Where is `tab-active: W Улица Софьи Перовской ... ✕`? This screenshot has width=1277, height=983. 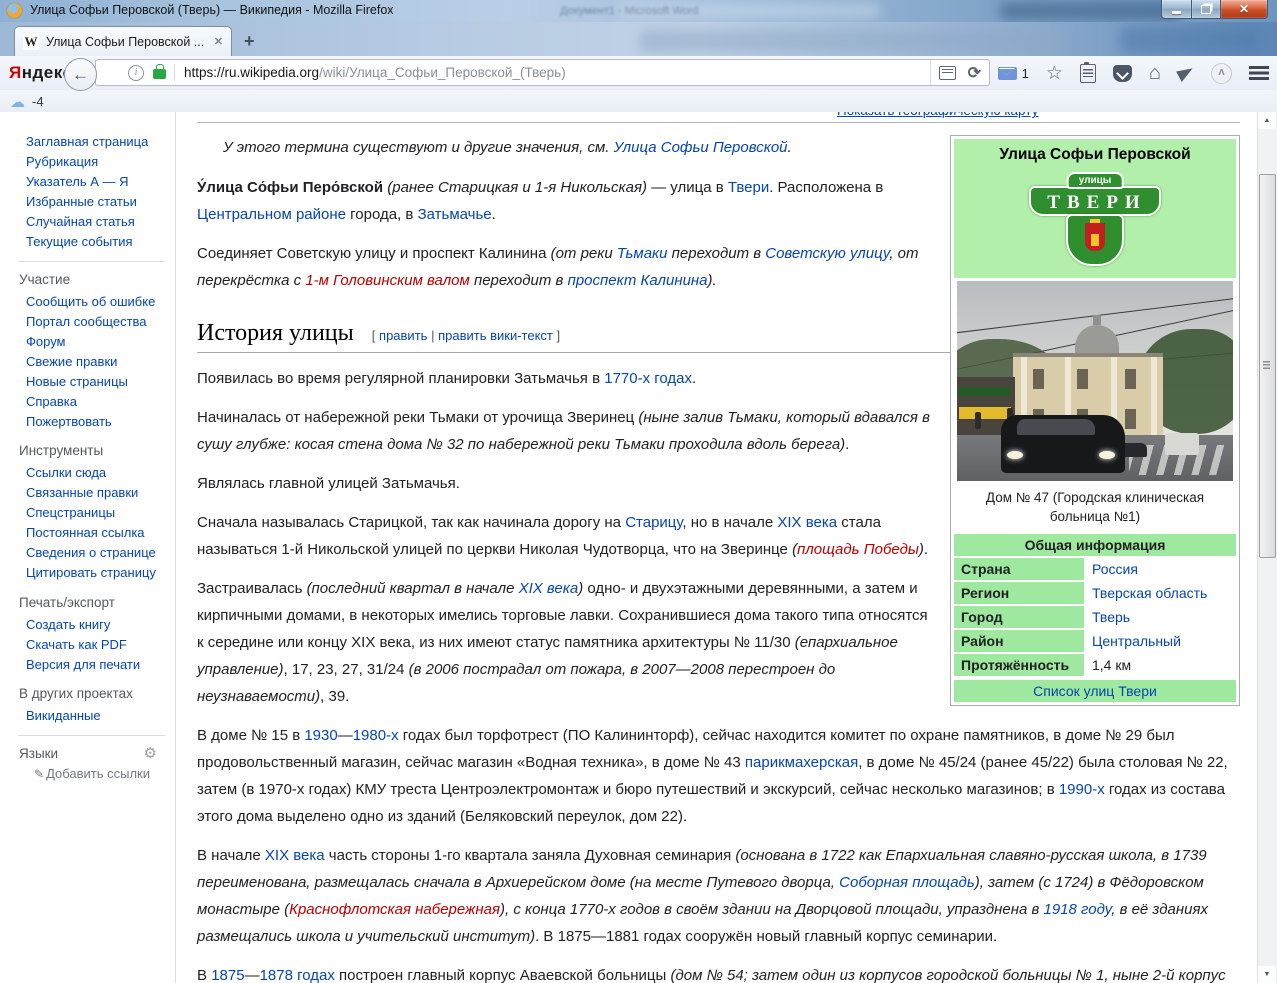 tab-active: W Улица Софьи Перовской ... ✕ is located at coordinates (123, 41).